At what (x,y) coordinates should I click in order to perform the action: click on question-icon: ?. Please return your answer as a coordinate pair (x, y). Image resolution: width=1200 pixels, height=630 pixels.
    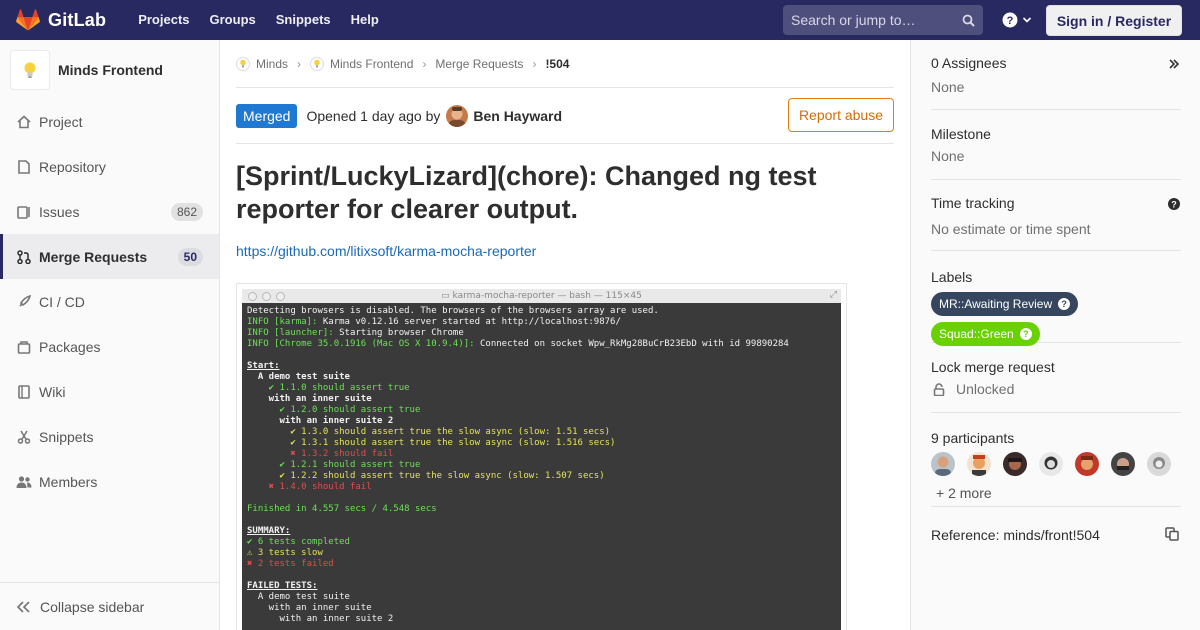
    Looking at the image, I should click on (1025, 334).